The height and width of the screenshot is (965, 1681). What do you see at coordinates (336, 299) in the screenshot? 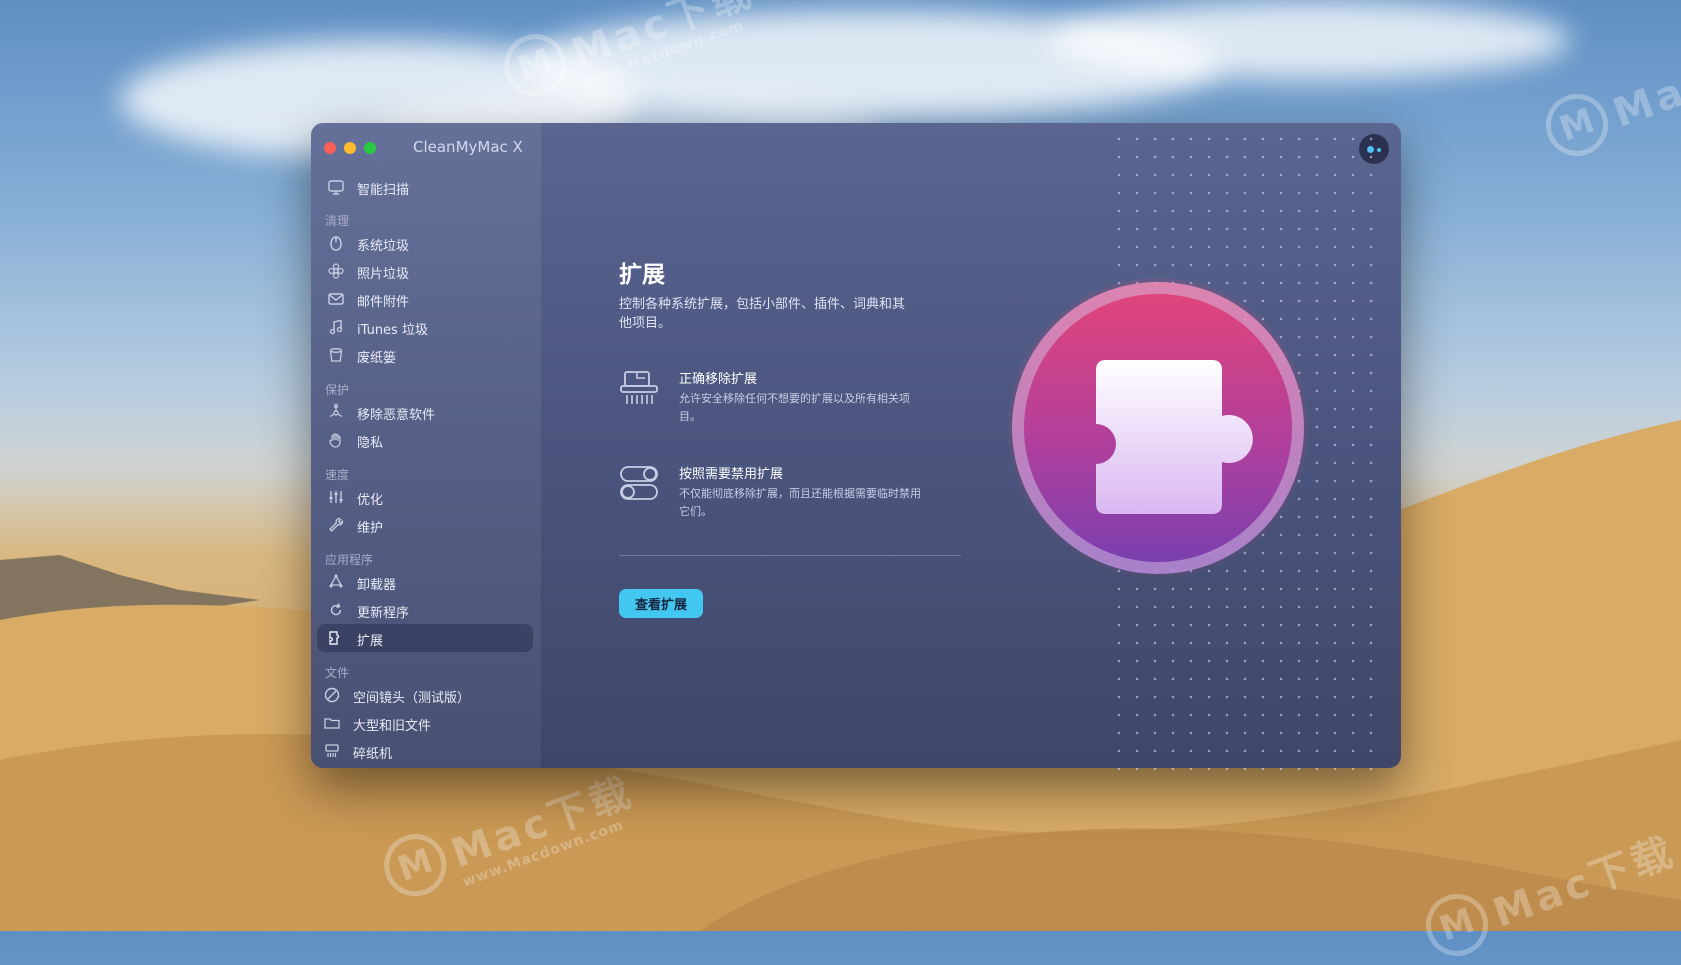
I see `envelope-icon` at bounding box center [336, 299].